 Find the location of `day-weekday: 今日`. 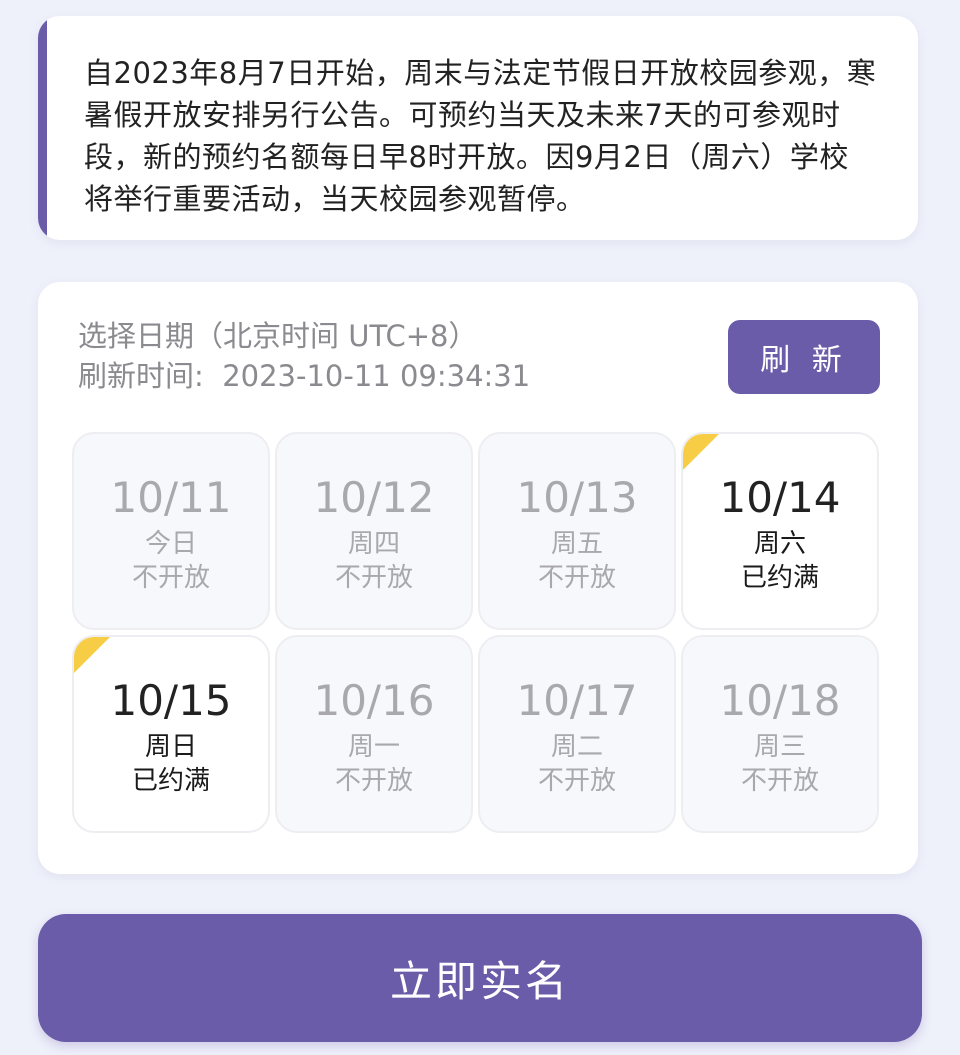

day-weekday: 今日 is located at coordinates (170, 544).